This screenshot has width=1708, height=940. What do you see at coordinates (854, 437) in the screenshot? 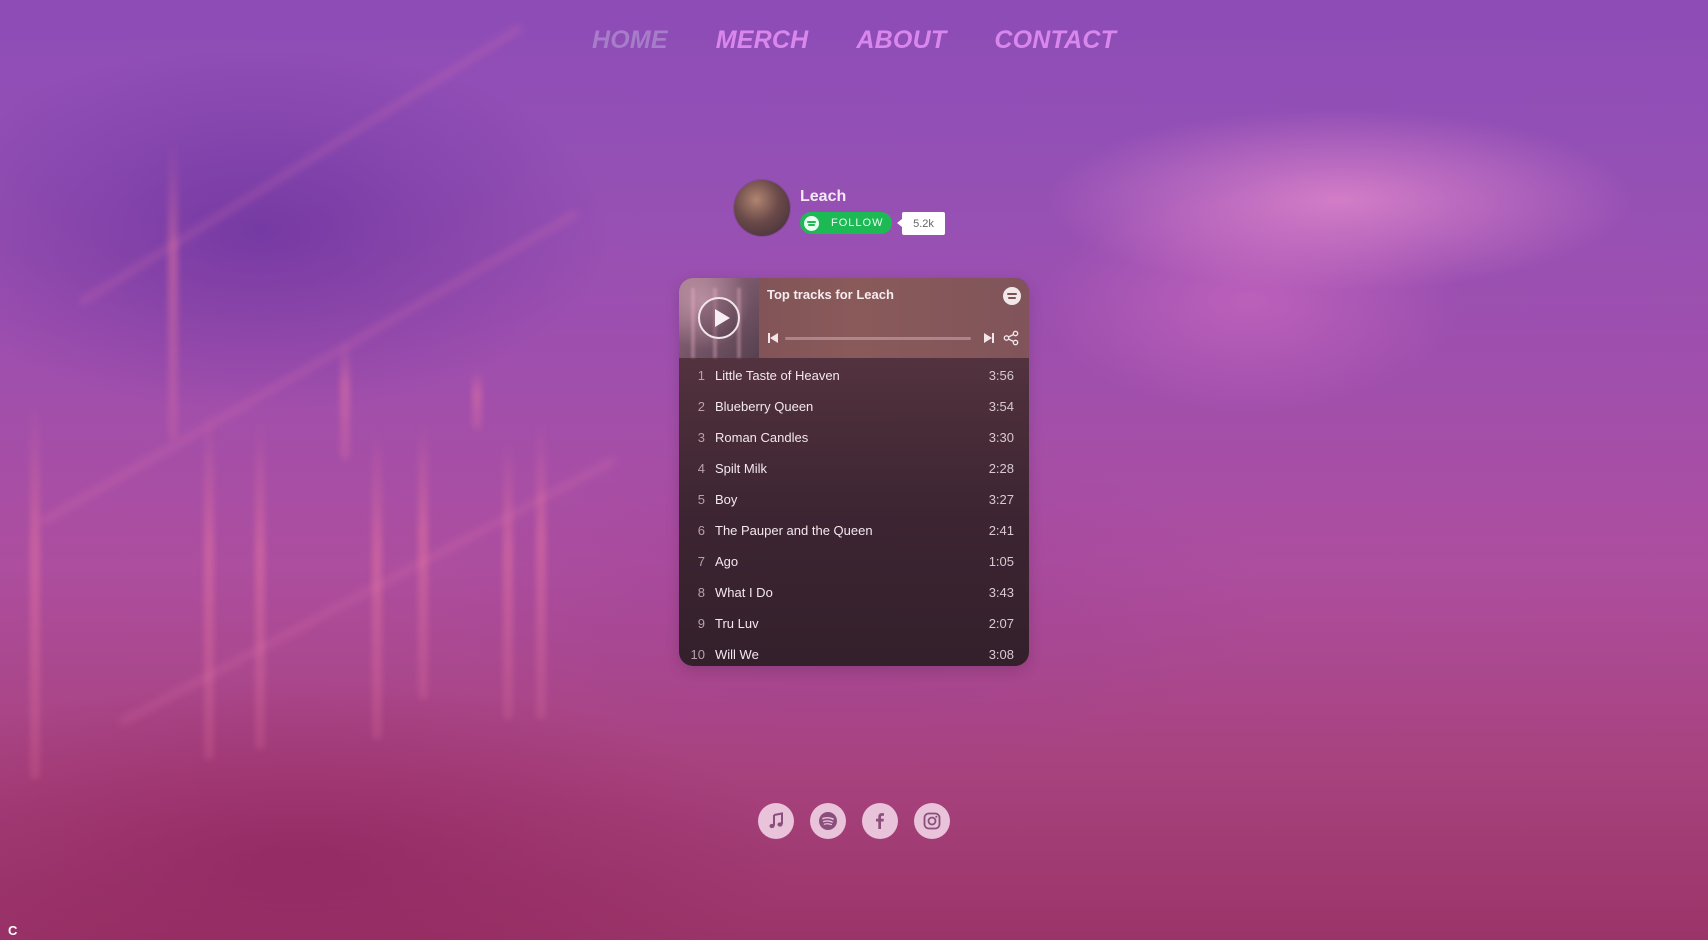
I see `track-row: 3 Roman Candles 3:30` at bounding box center [854, 437].